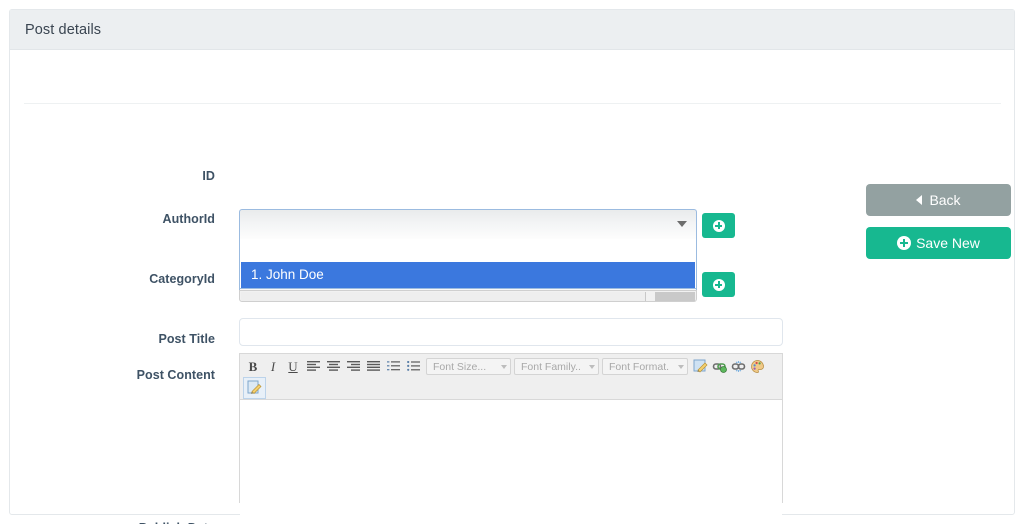 The height and width of the screenshot is (524, 1024). I want to click on ordered-list-icon, so click(393, 366).